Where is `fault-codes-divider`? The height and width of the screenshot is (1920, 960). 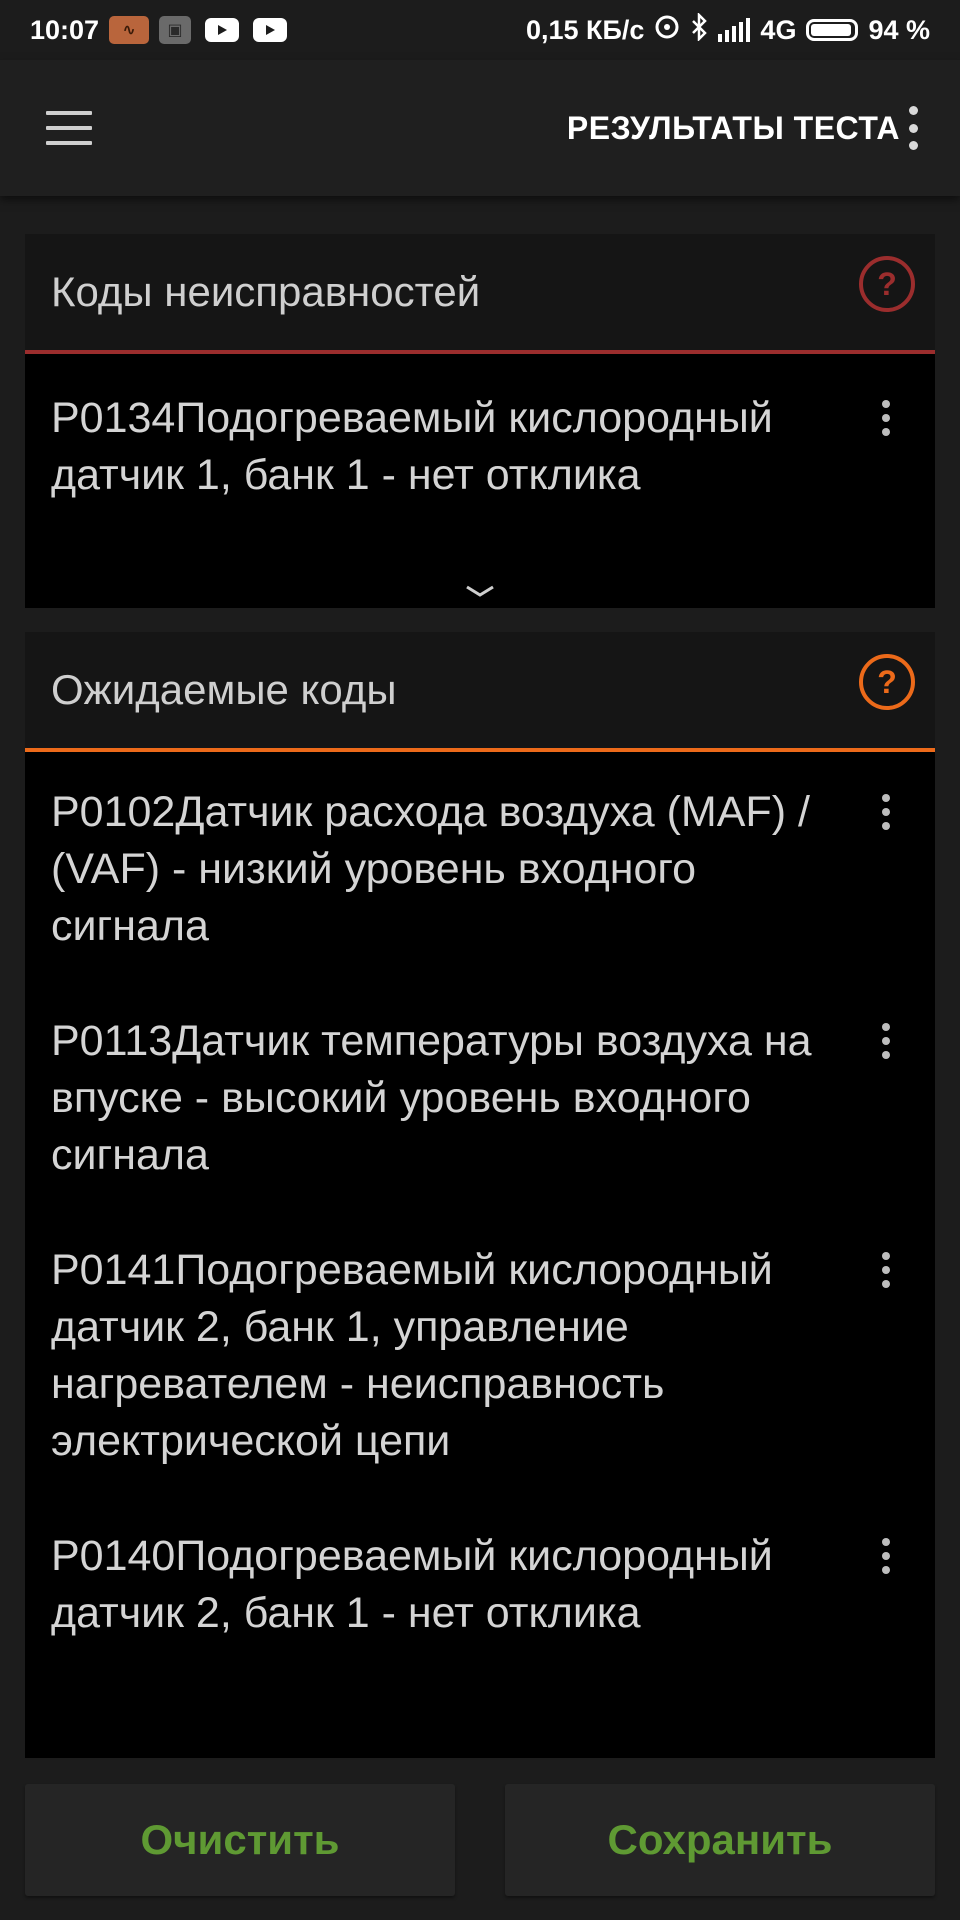
fault-codes-divider is located at coordinates (480, 352).